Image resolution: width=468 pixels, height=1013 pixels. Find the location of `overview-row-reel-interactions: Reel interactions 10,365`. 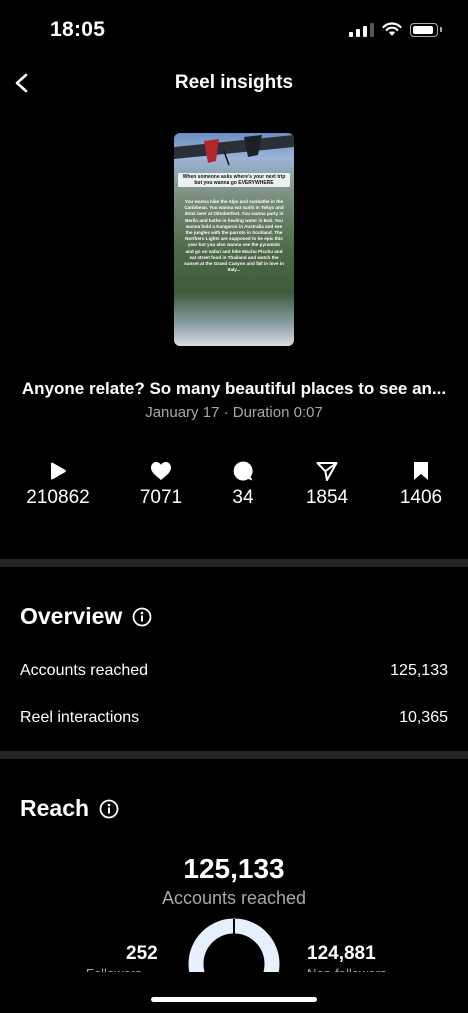

overview-row-reel-interactions: Reel interactions 10,365 is located at coordinates (234, 718).